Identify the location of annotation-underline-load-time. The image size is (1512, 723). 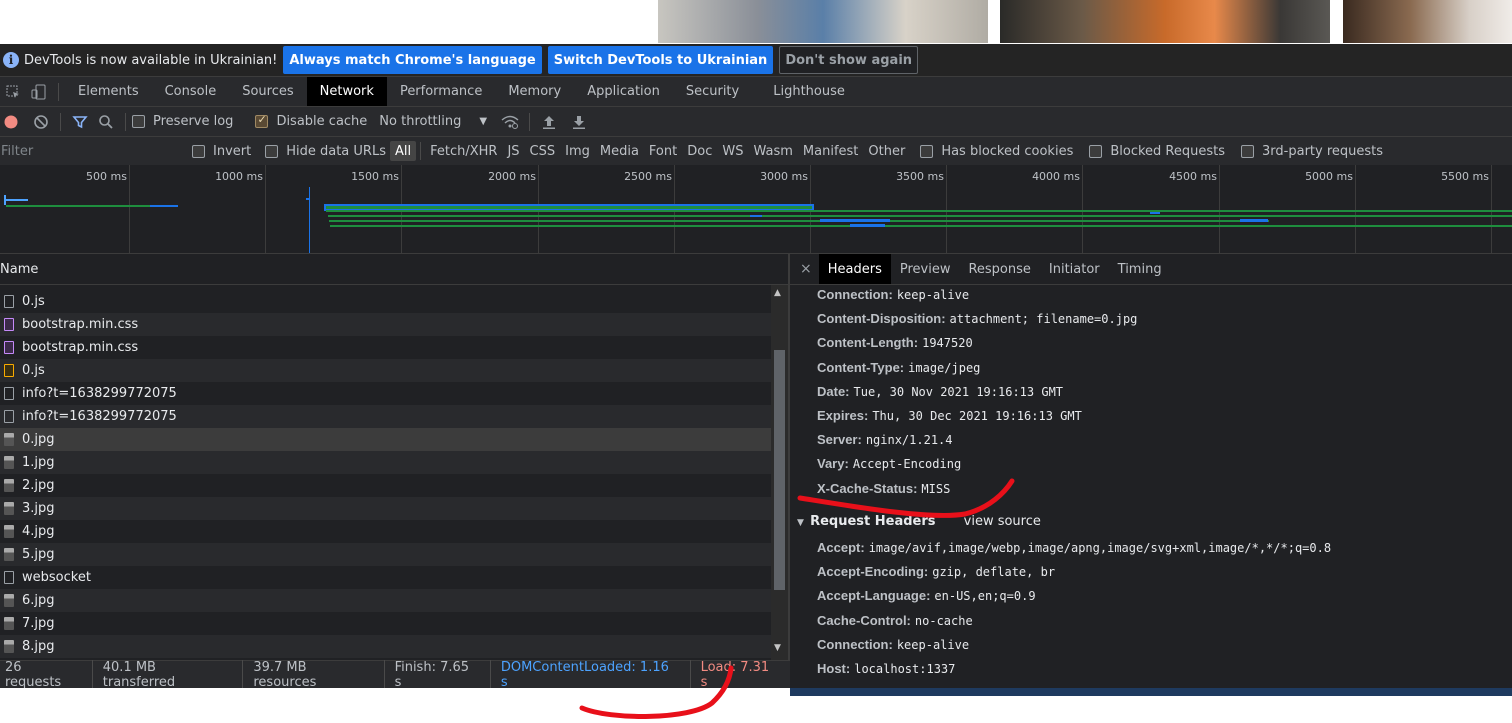
(656, 692).